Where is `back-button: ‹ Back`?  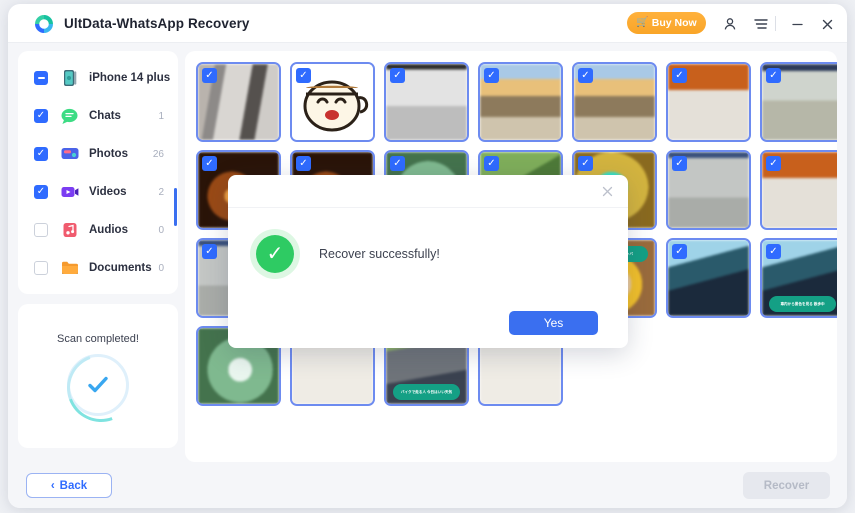 back-button: ‹ Back is located at coordinates (69, 485).